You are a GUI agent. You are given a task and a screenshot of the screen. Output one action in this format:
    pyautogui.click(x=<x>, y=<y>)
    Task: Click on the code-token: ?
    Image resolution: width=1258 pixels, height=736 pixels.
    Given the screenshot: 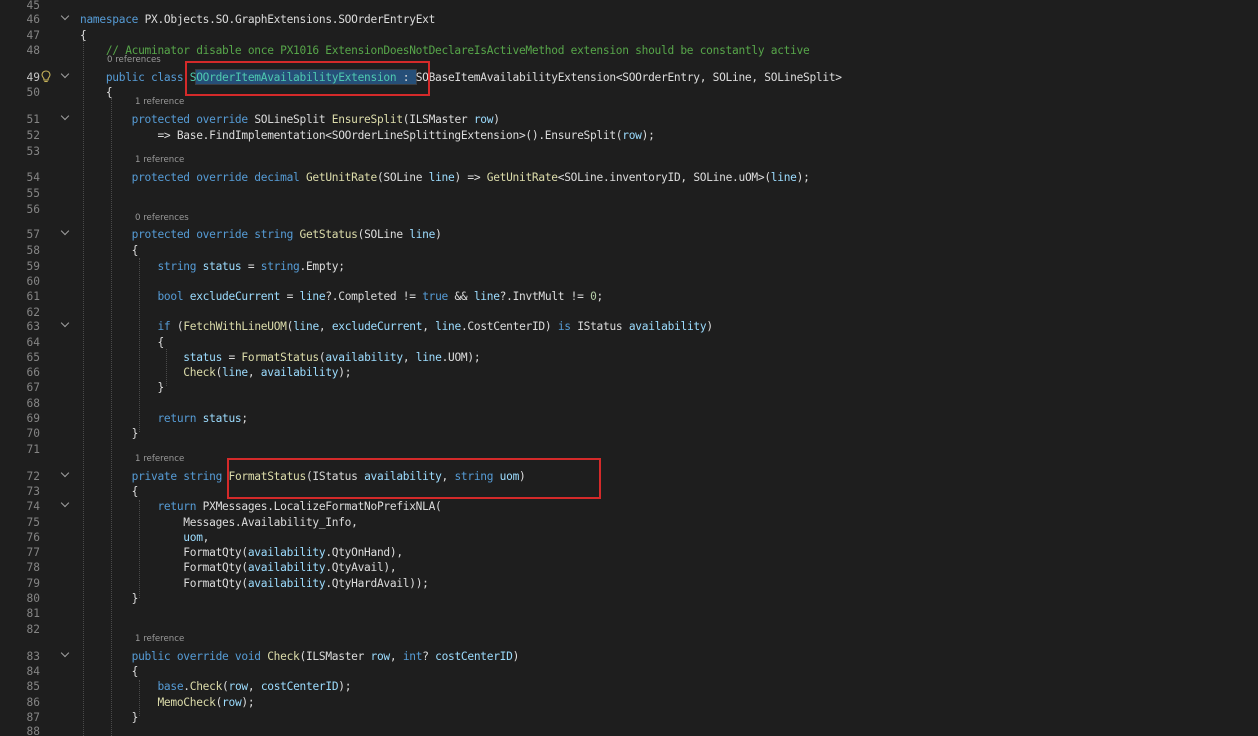 What is the action you would take?
    pyautogui.click(x=429, y=656)
    